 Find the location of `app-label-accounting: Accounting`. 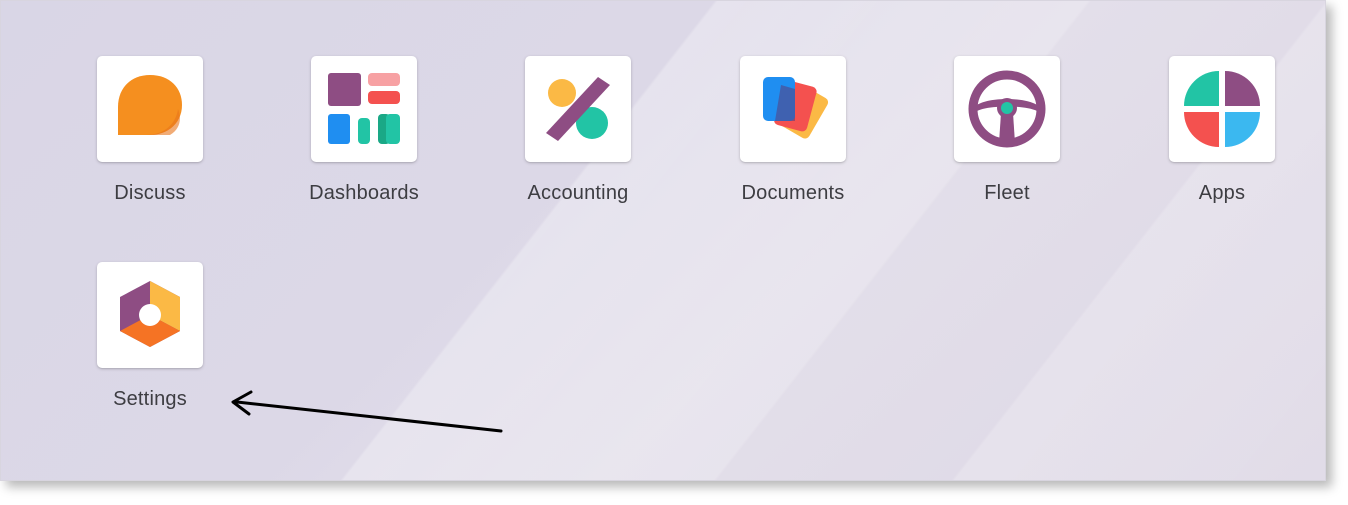

app-label-accounting: Accounting is located at coordinates (578, 193).